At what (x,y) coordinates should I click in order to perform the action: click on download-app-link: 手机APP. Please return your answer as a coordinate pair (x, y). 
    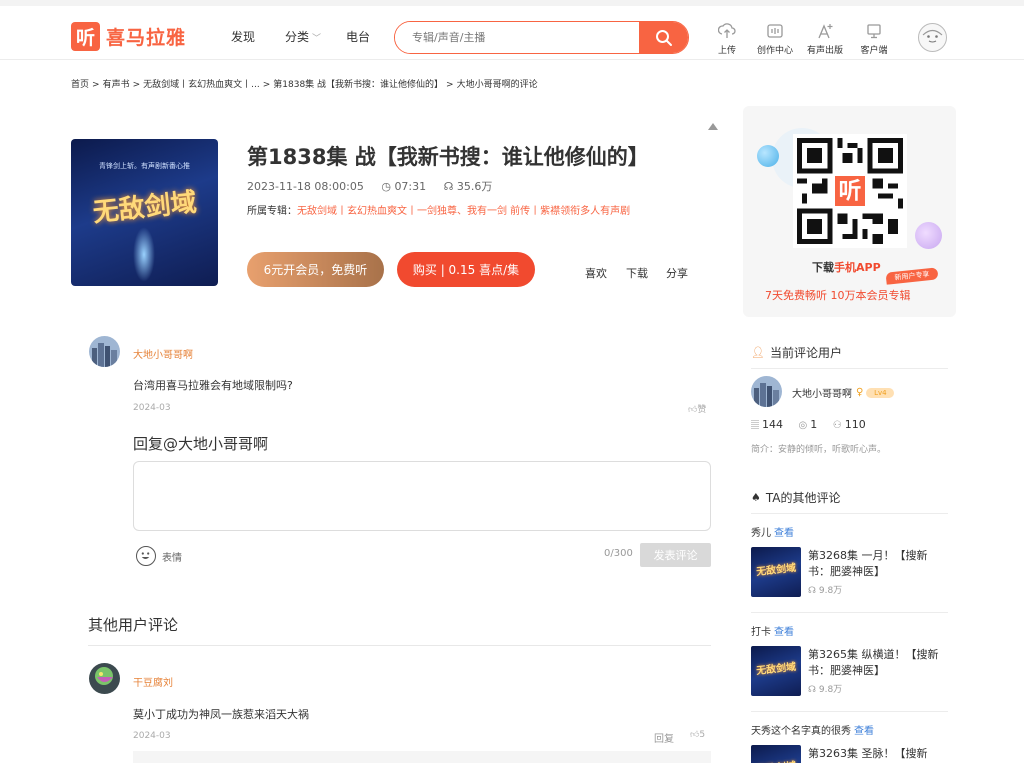
    Looking at the image, I should click on (857, 267).